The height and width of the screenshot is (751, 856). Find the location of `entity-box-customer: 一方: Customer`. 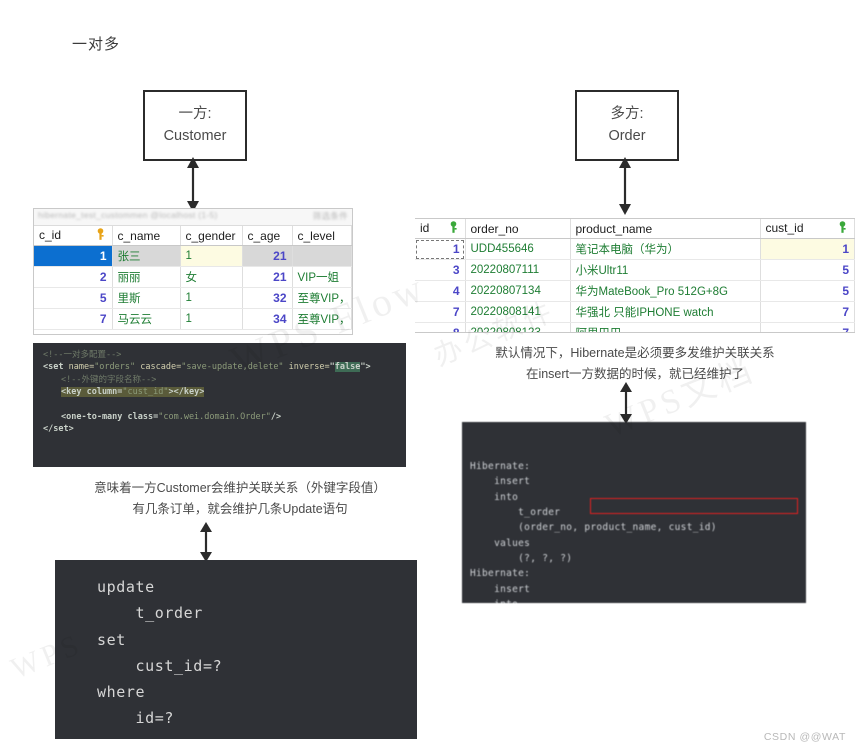

entity-box-customer: 一方: Customer is located at coordinates (195, 125).